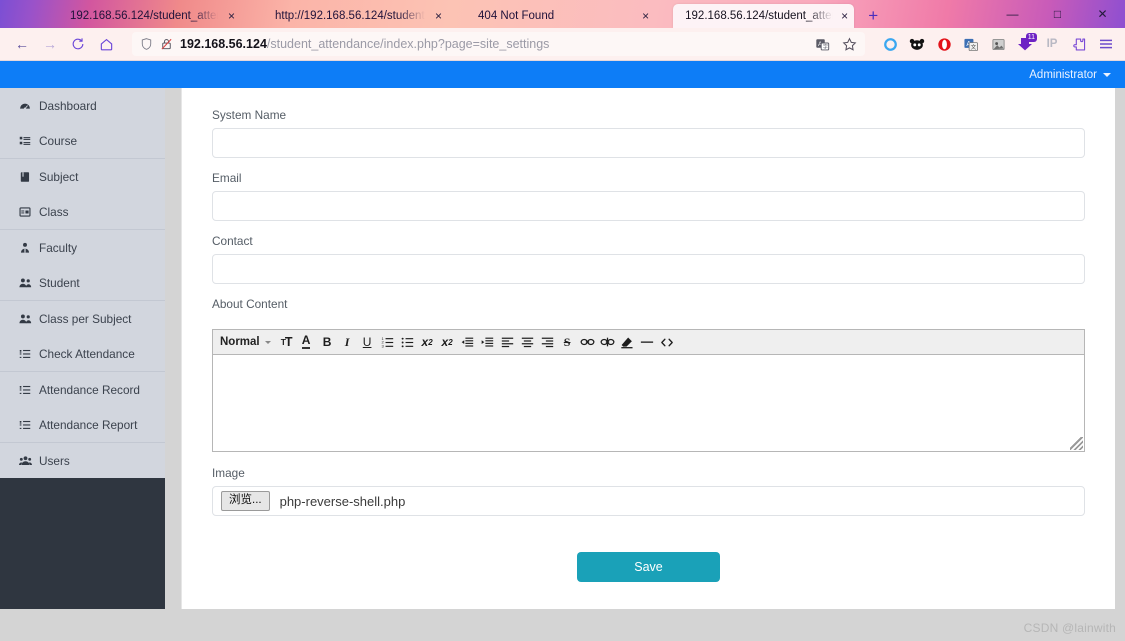 This screenshot has width=1125, height=641. Describe the element at coordinates (82, 460) in the screenshot. I see `sidebar-item-users: Users` at that location.